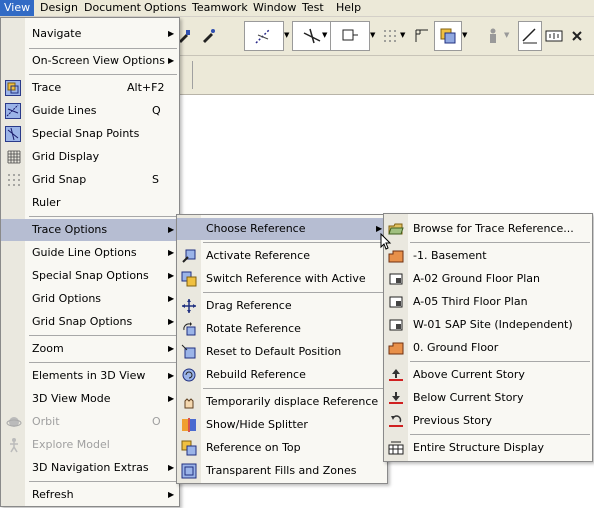  I want to click on close-icon, so click(577, 36).